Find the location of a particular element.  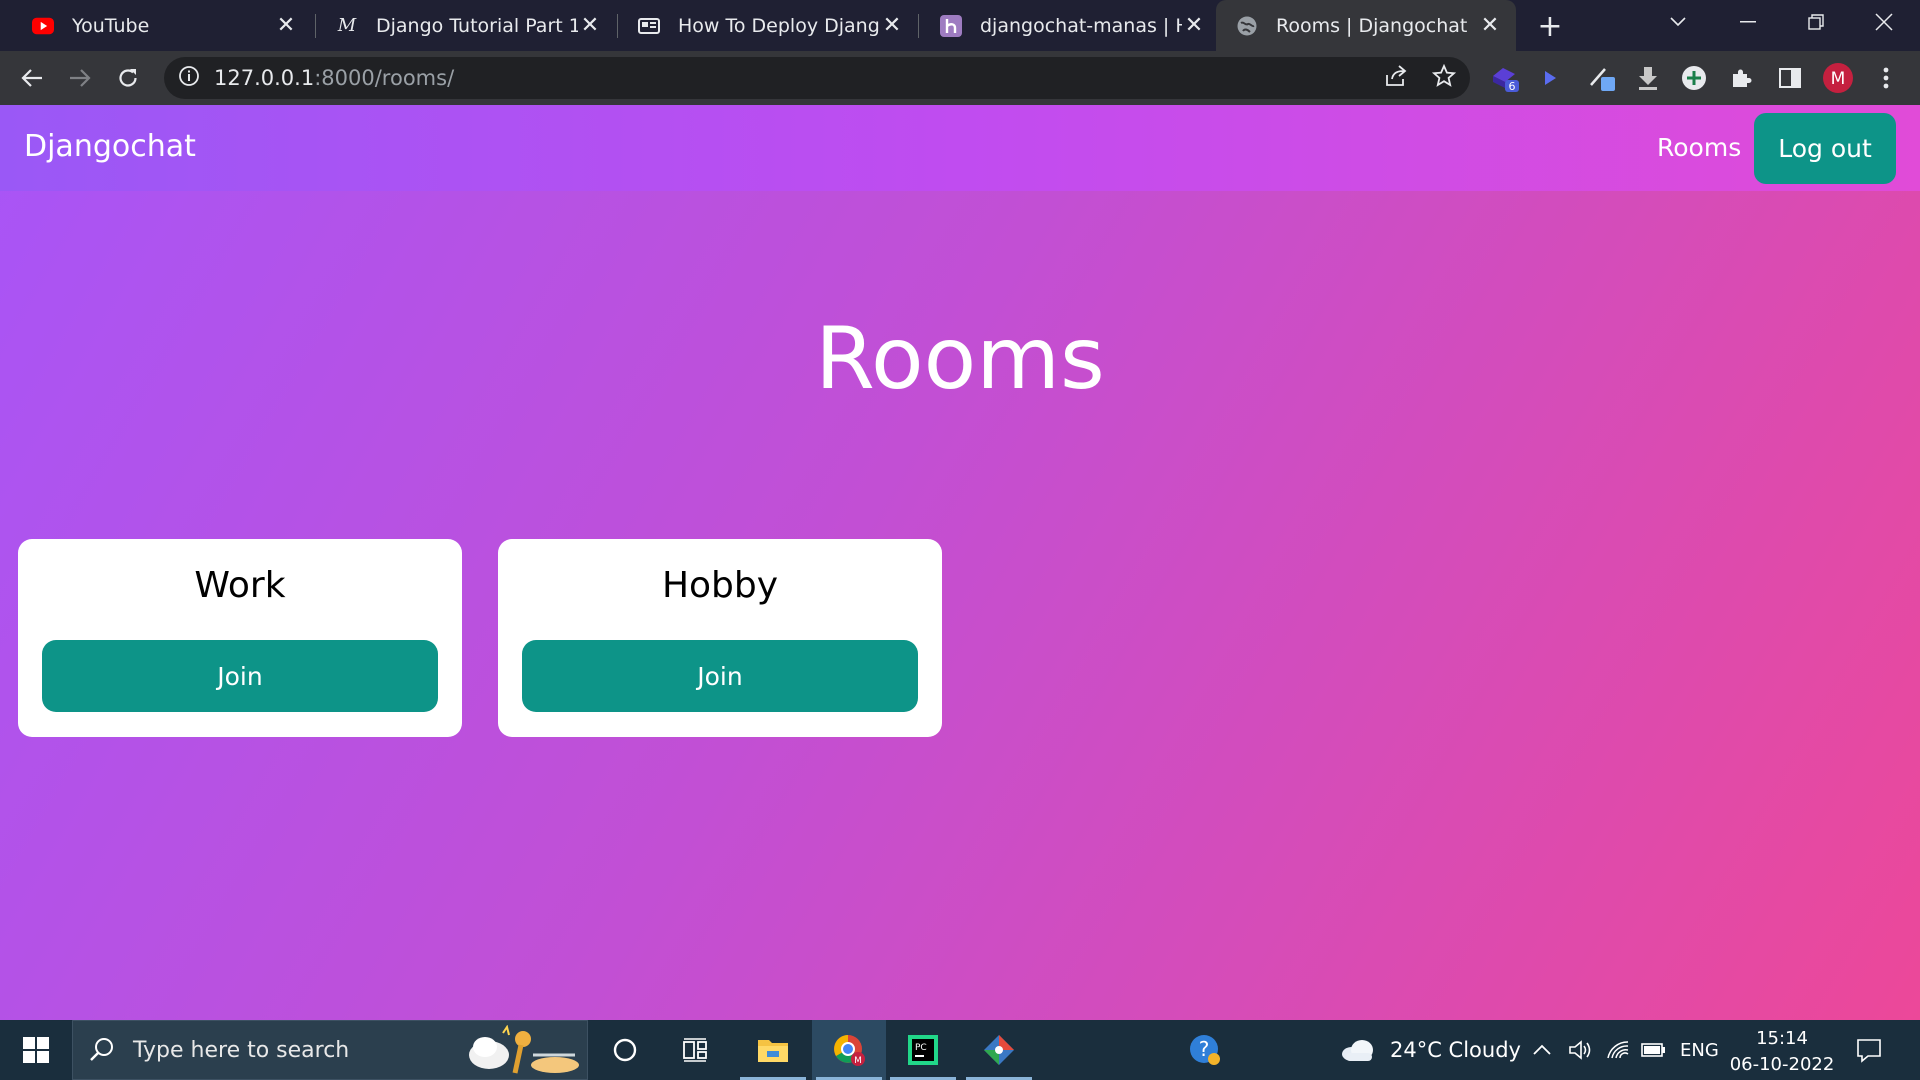

browser-menu-icon is located at coordinates (1886, 78).